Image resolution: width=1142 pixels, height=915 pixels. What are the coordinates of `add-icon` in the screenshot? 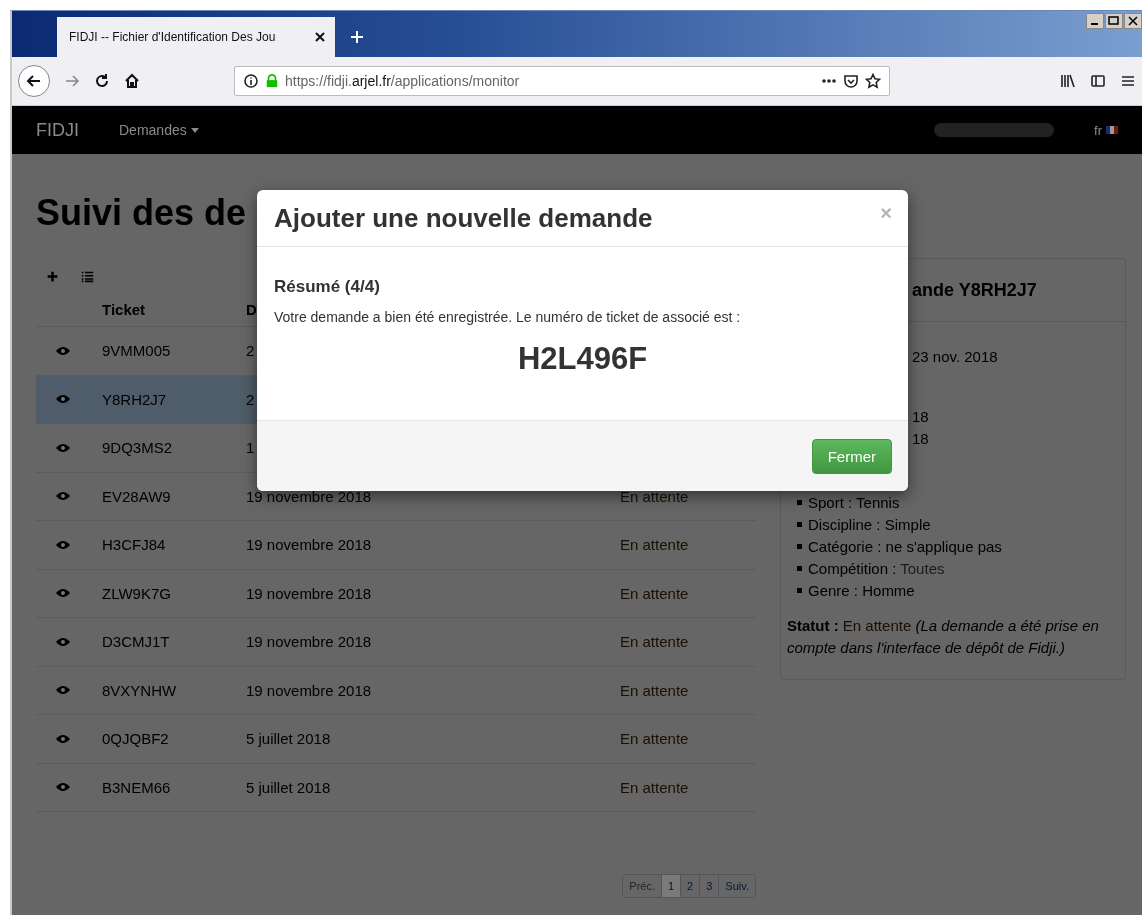 It's located at (52, 276).